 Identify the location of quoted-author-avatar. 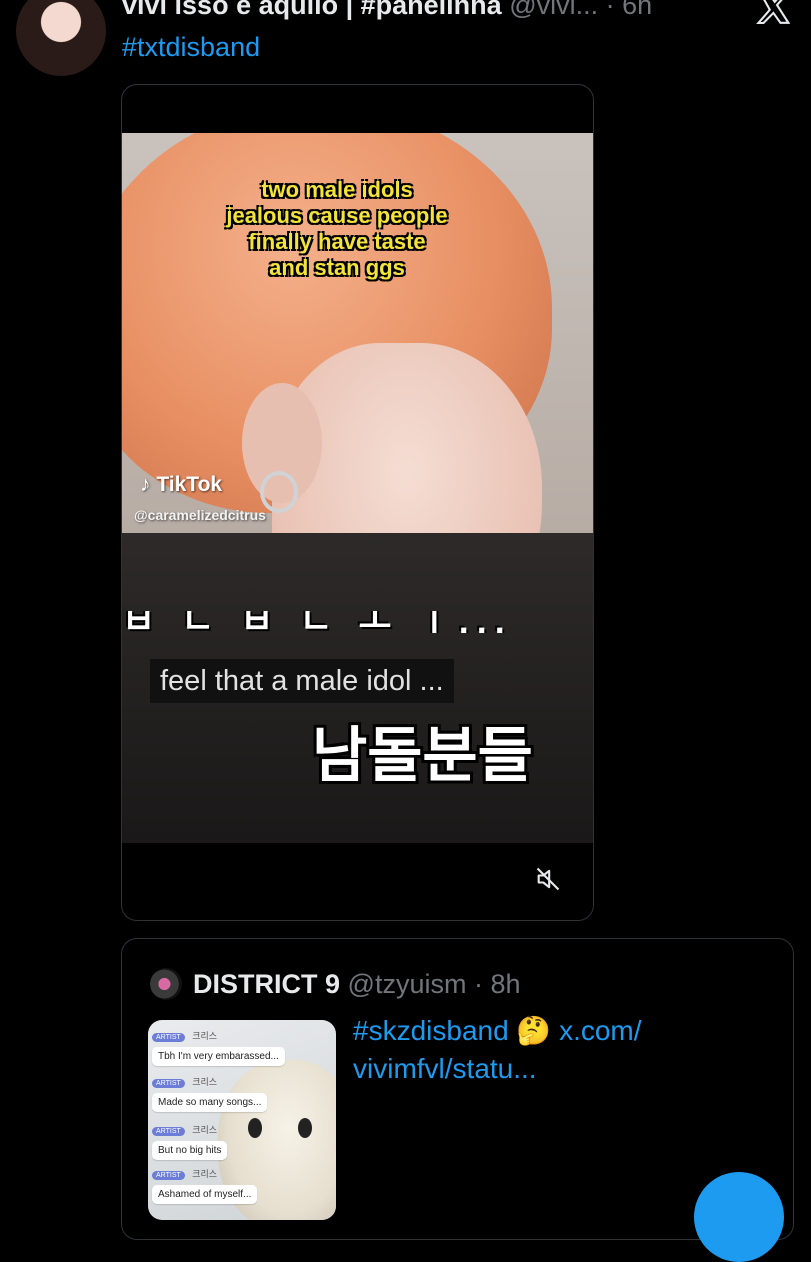
(166, 984).